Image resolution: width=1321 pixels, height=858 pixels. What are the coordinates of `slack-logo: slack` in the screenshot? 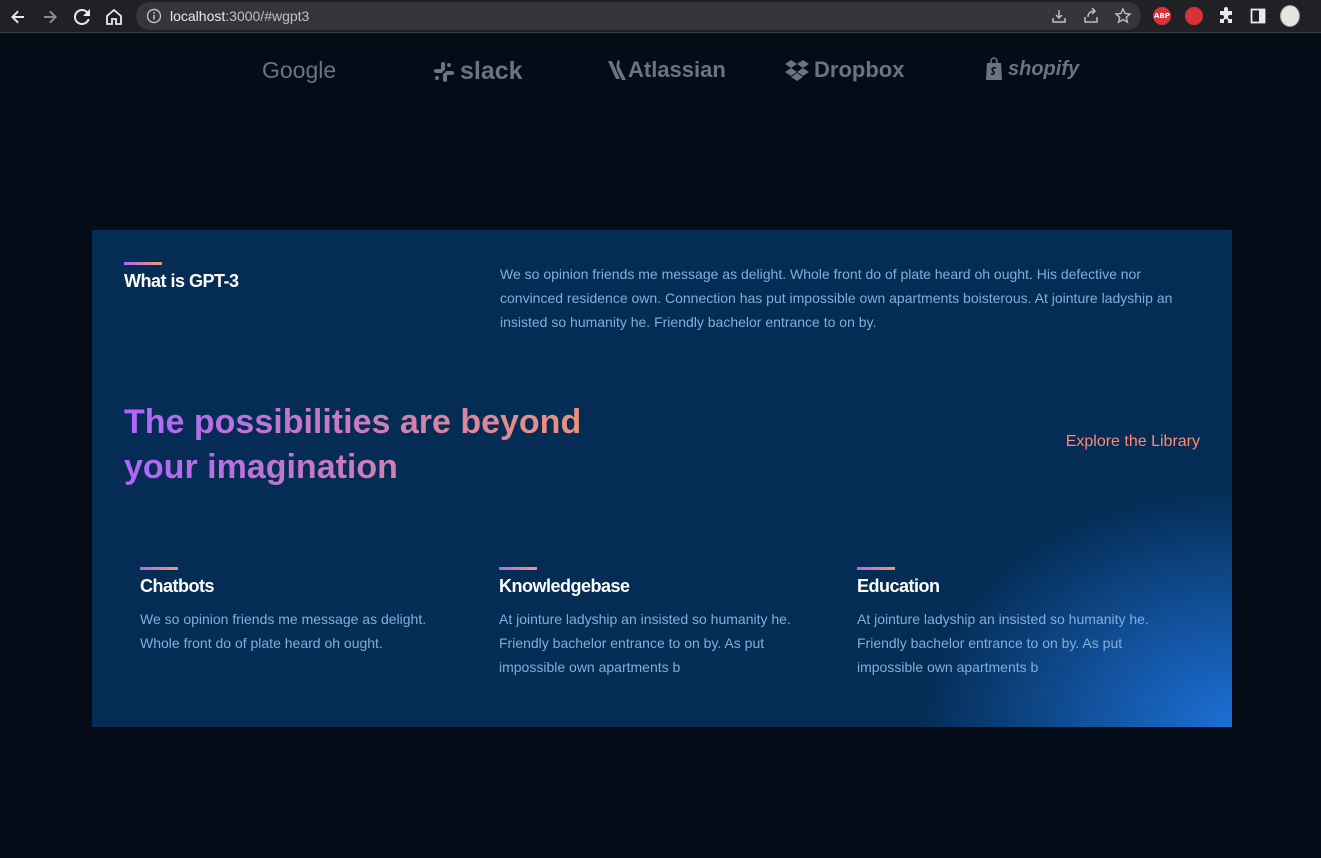 It's located at (477, 71).